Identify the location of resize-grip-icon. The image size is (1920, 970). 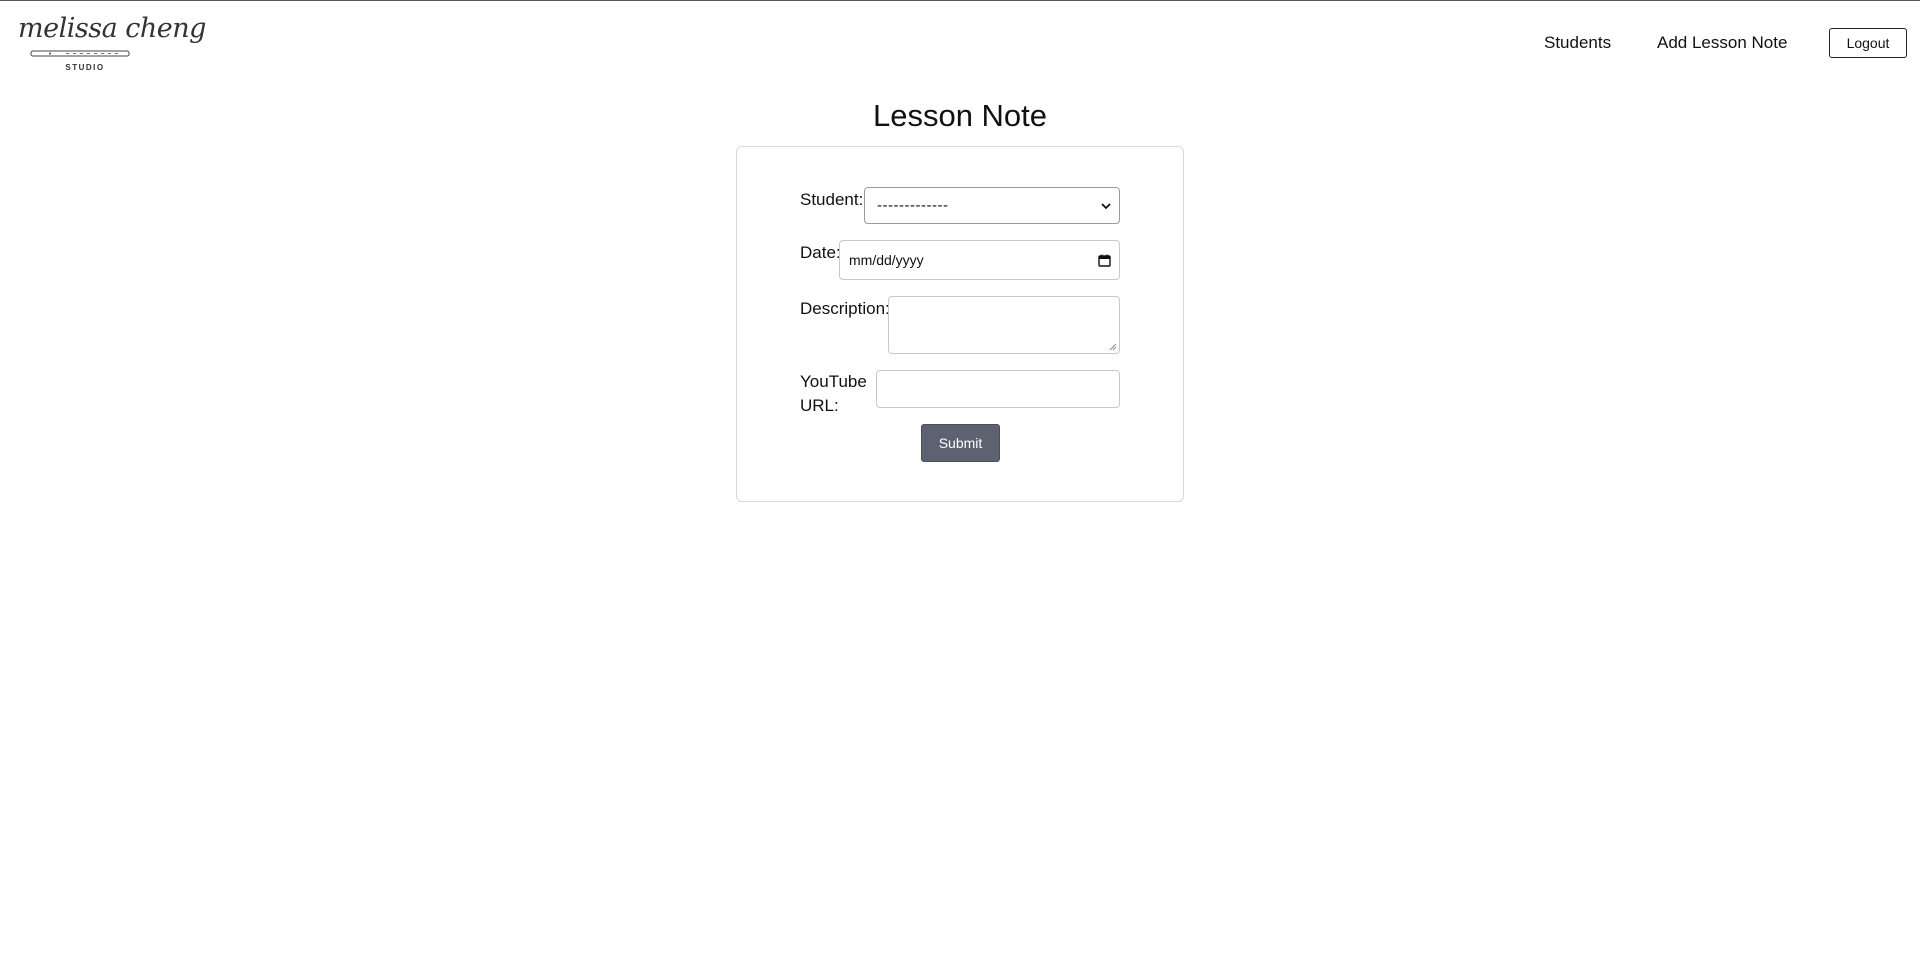
(1113, 347).